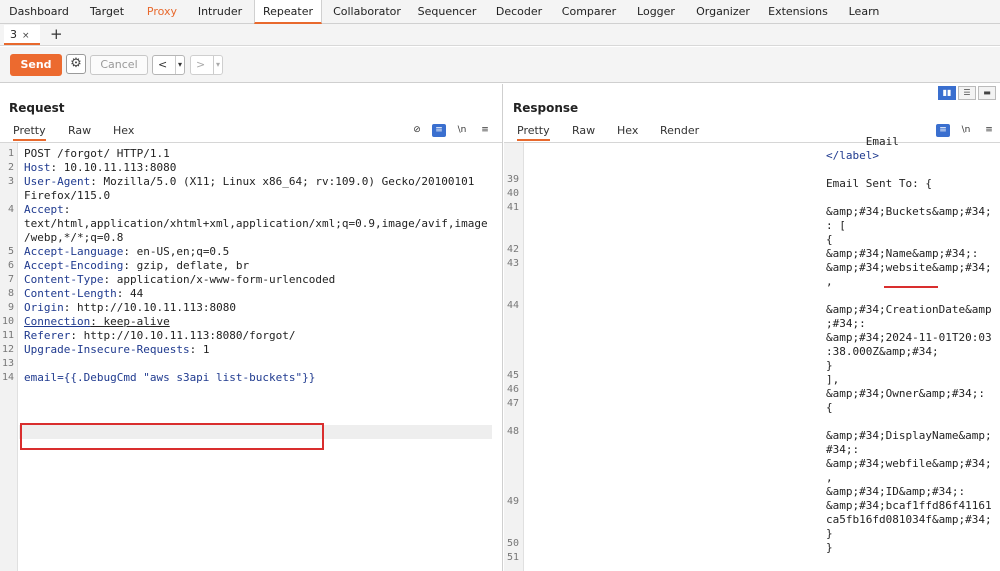 Image resolution: width=1000 pixels, height=571 pixels. What do you see at coordinates (149, 307) in the screenshot?
I see `header-value: : http://10.10.11.113:8080` at bounding box center [149, 307].